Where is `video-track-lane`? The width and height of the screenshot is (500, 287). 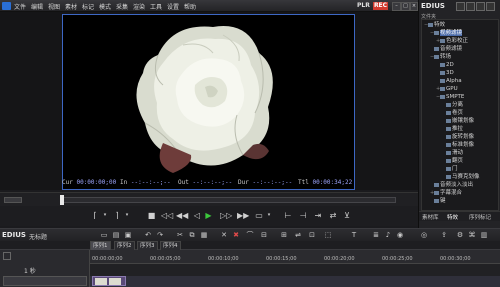 video-track-lane is located at coordinates (295, 281).